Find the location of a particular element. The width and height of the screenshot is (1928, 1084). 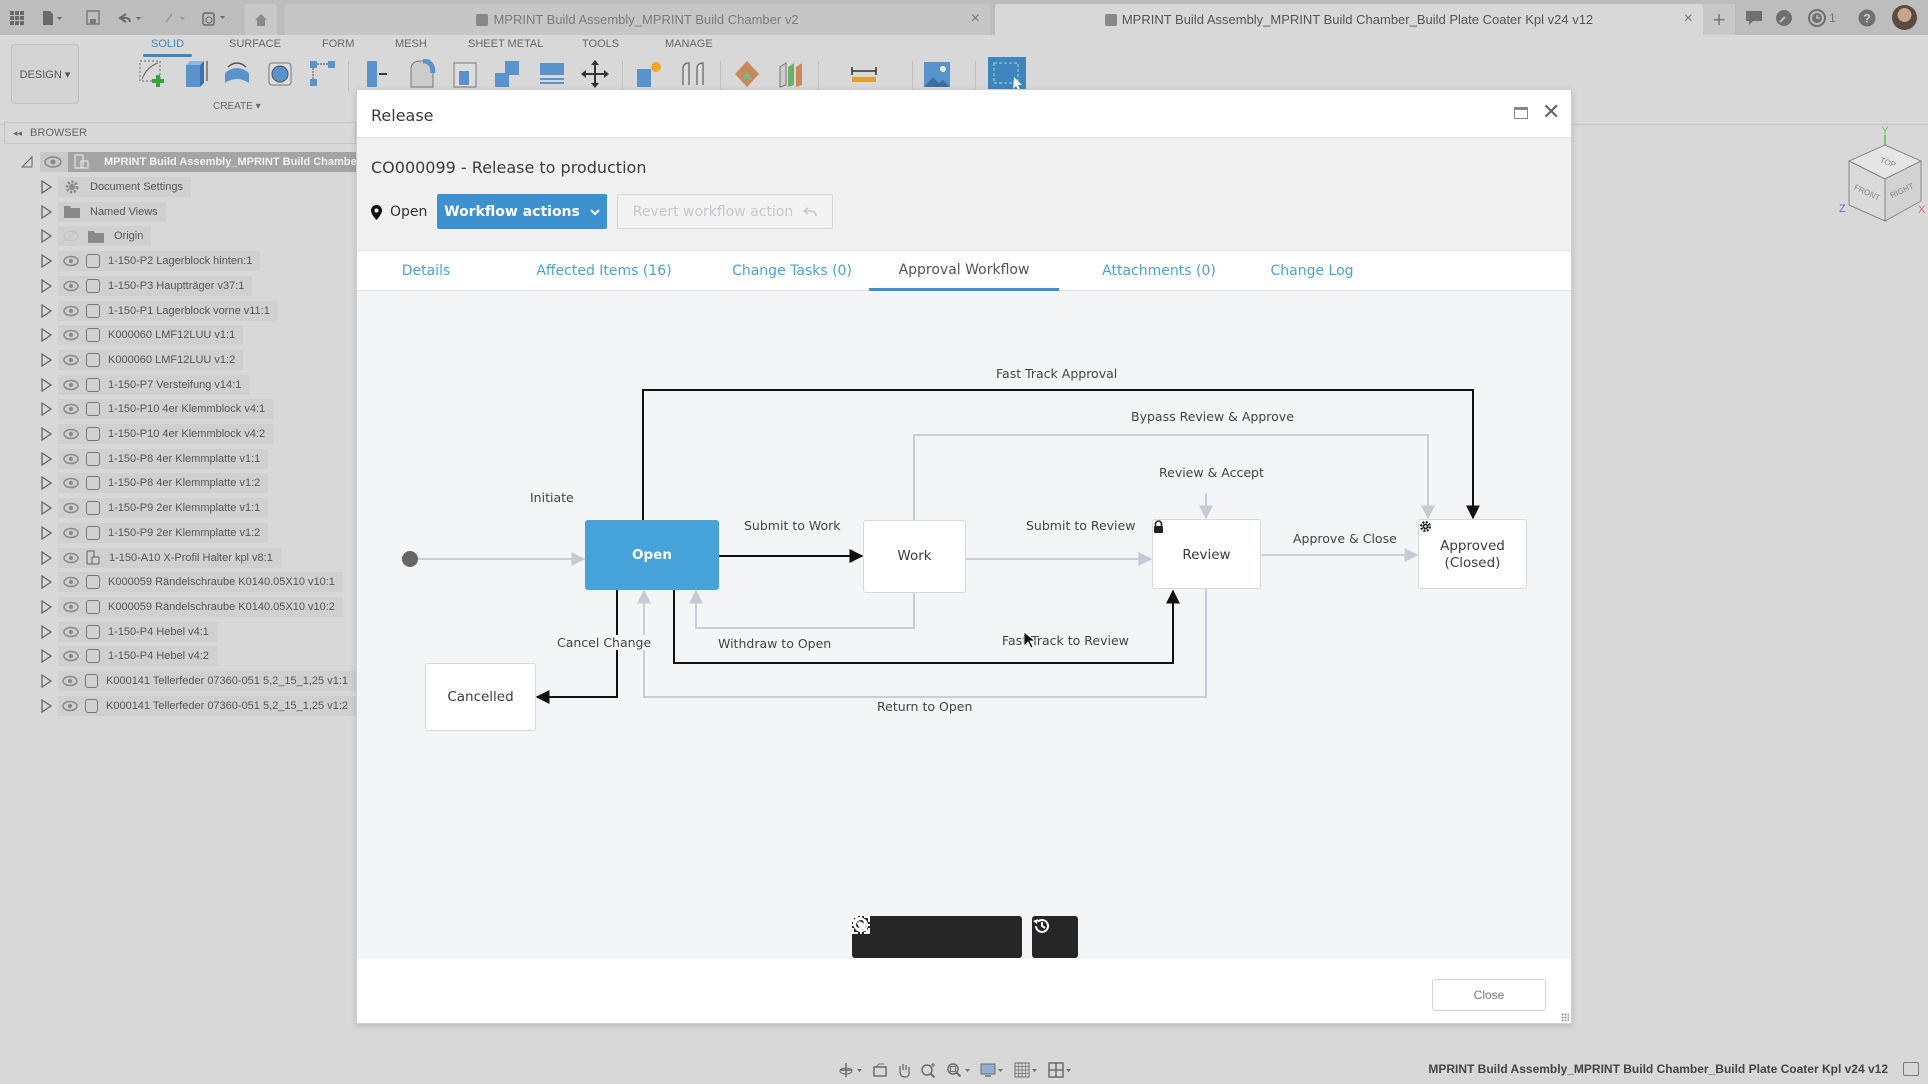

collapse-triangle-icon is located at coordinates (27, 162).